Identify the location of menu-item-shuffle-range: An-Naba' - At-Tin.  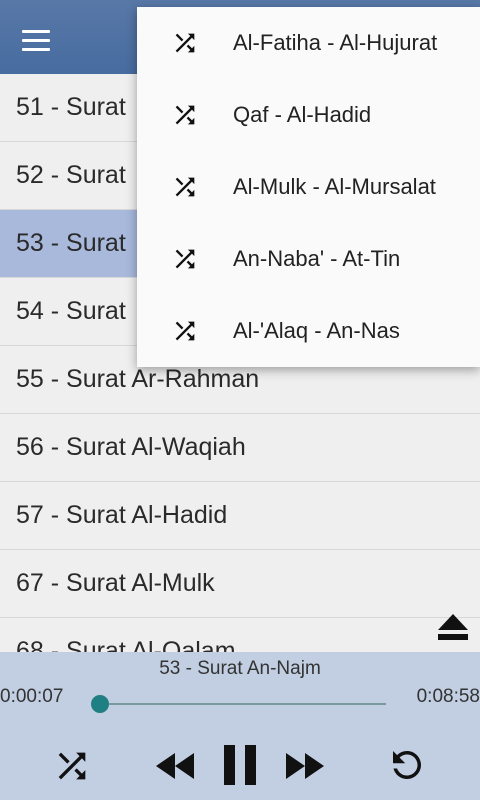
(308, 259).